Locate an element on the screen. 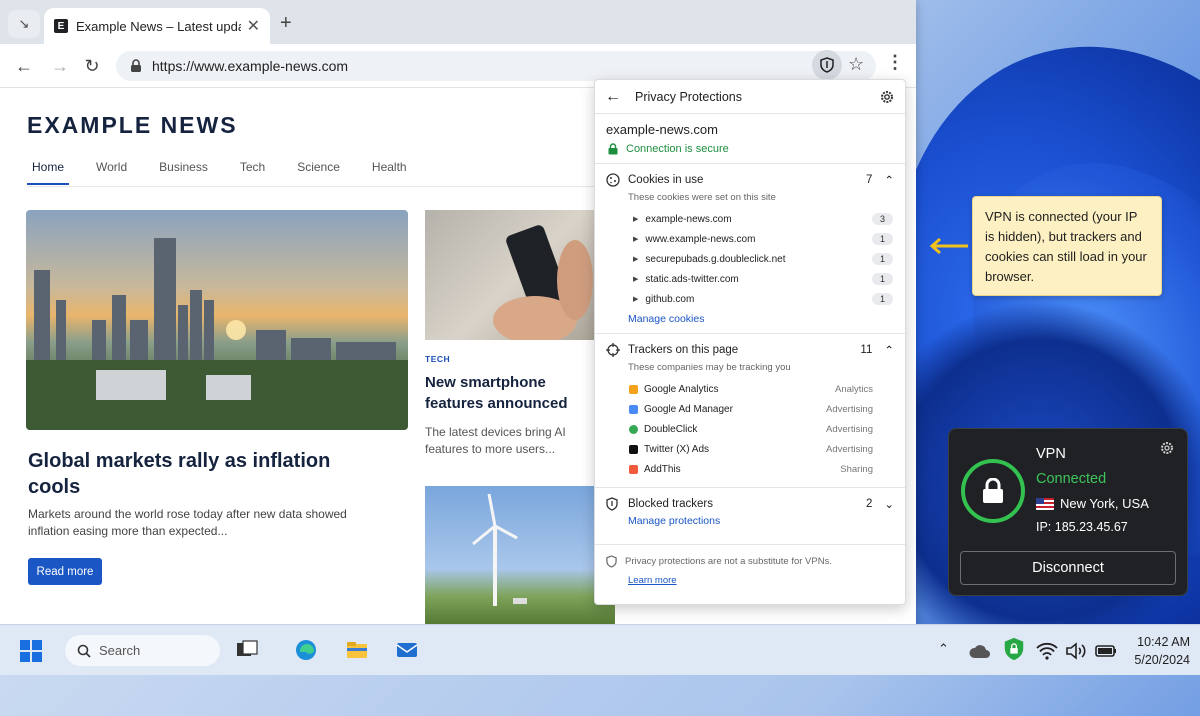 Image resolution: width=1200 pixels, height=716 pixels. blocked-label: Blocked trackers is located at coordinates (671, 504).